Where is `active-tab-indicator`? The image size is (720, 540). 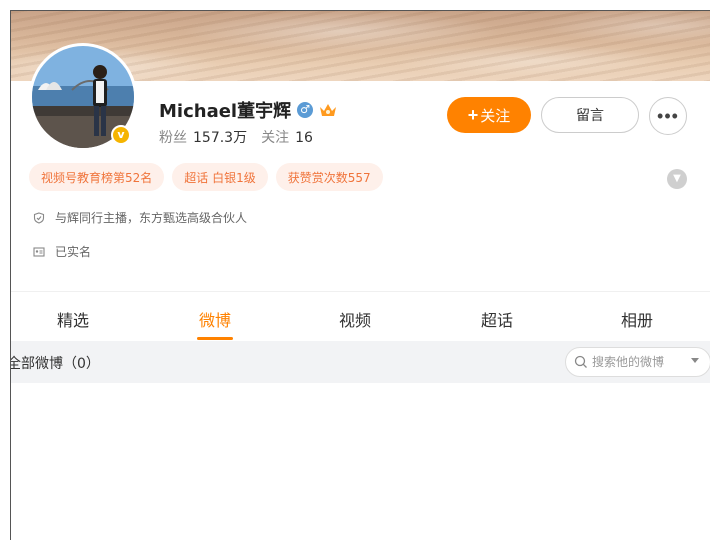 active-tab-indicator is located at coordinates (215, 338).